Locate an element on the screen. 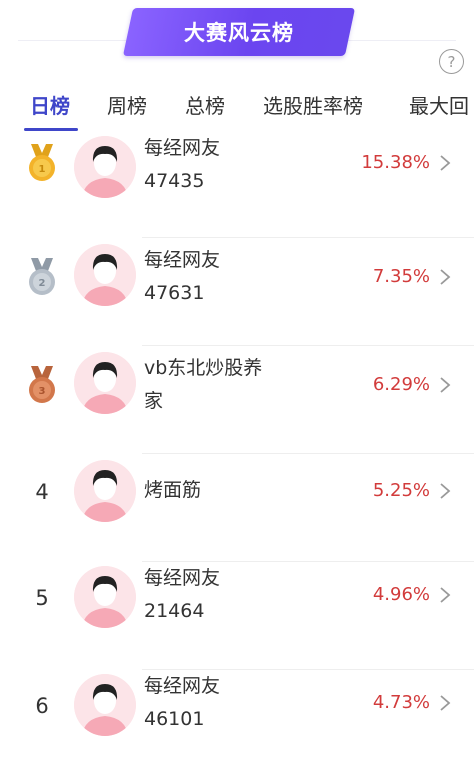  silver-medal-icon: 2 is located at coordinates (42, 276).